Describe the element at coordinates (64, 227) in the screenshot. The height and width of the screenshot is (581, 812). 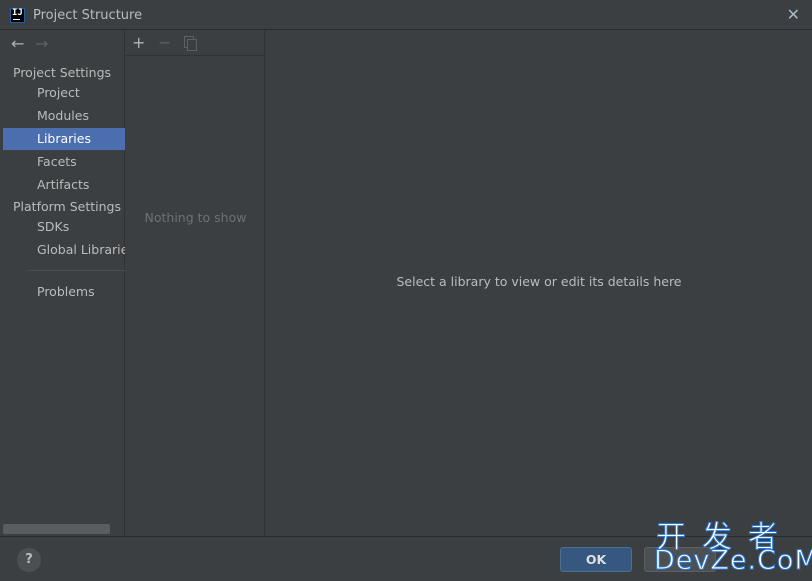
I see `sidebar-item-sdks: SDKs` at that location.